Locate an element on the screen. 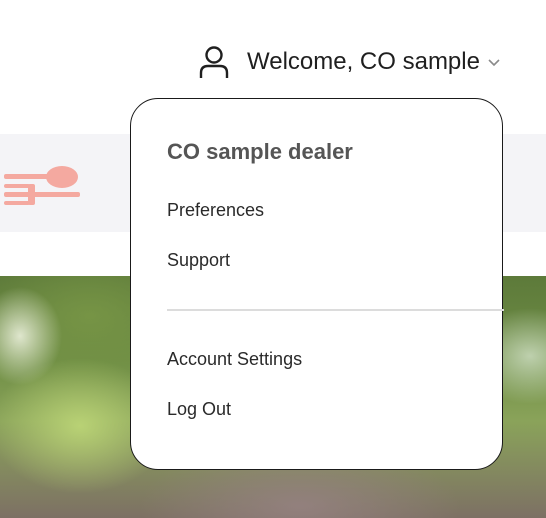  user-menu-button: Welcome, CO sample is located at coordinates (349, 62).